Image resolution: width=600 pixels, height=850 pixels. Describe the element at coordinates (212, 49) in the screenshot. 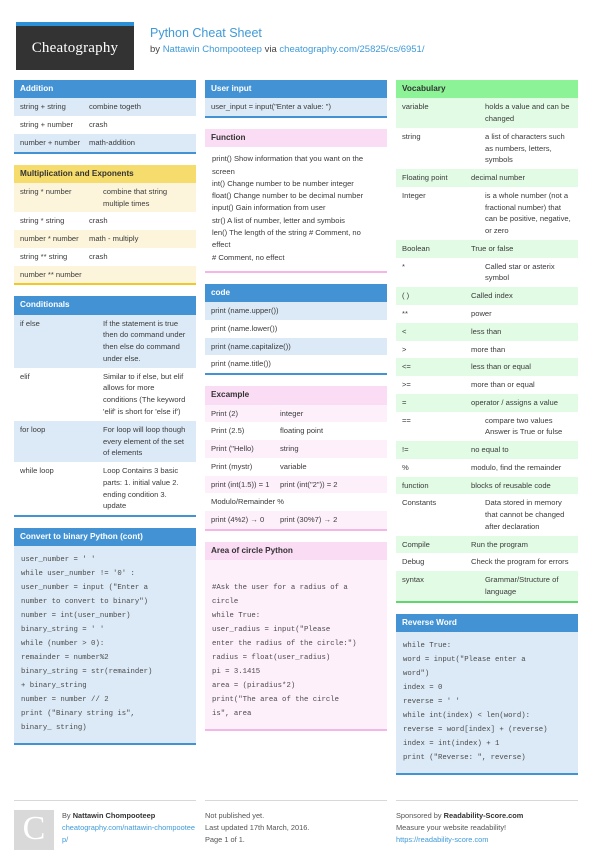

I see `author-link: Nattawin Chompooteep` at that location.